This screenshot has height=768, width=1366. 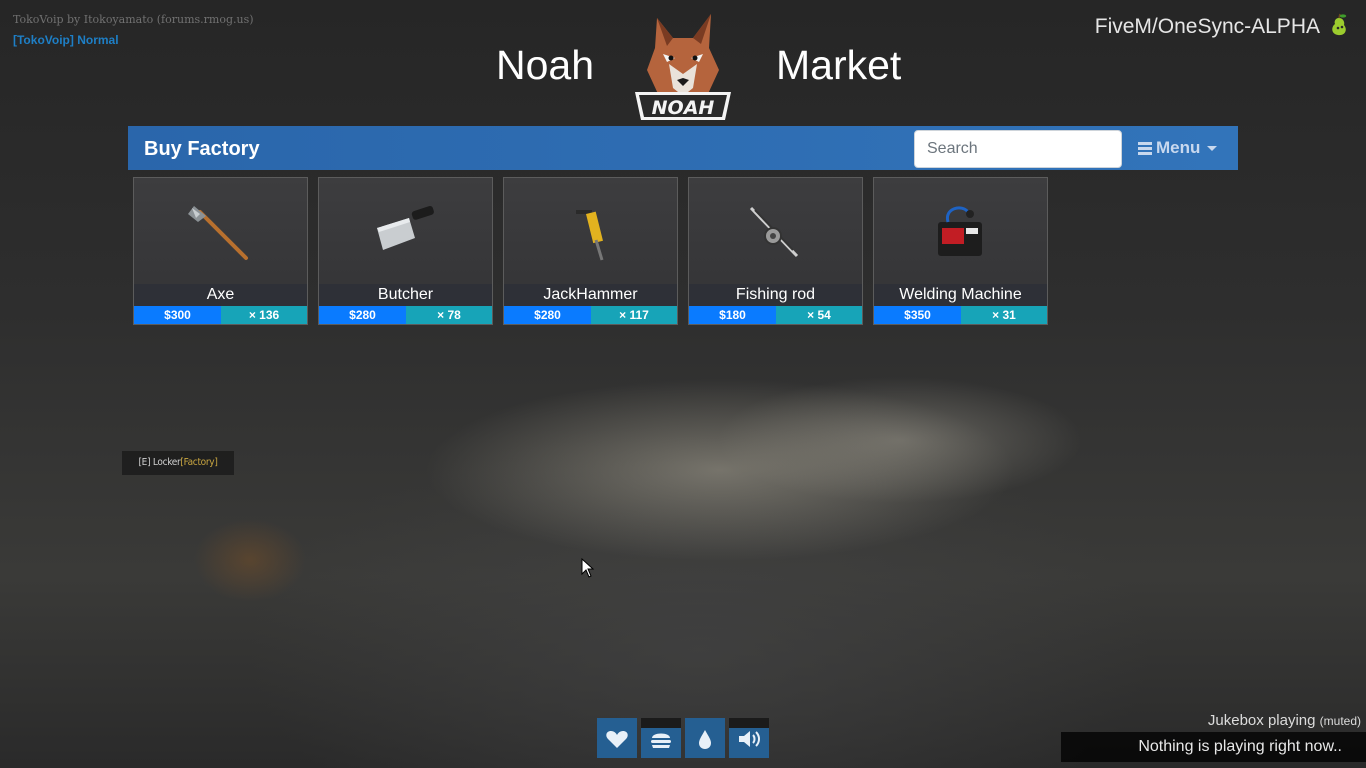 I want to click on item-stock-badge: × 136, so click(x=264, y=315).